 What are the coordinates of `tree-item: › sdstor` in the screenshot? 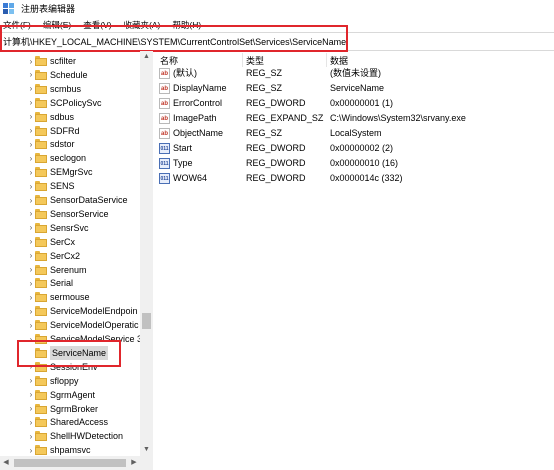 It's located at (70, 144).